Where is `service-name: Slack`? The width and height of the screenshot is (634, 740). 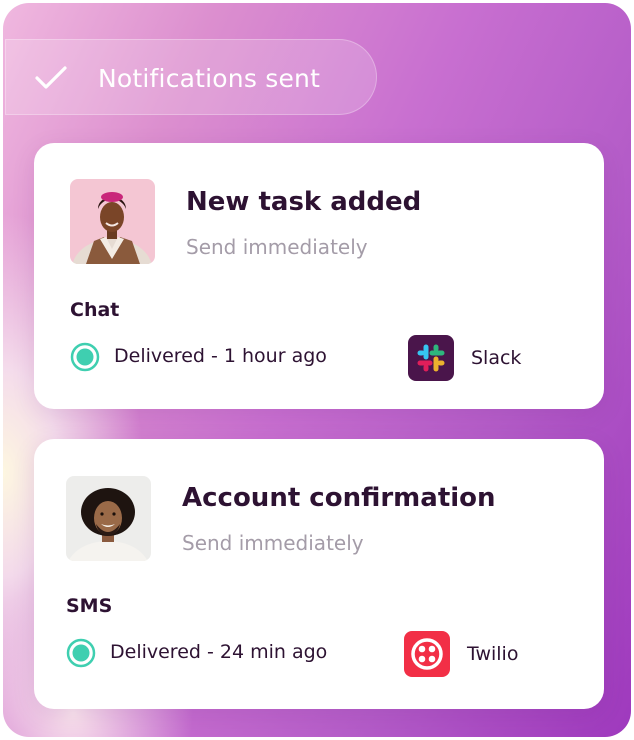 service-name: Slack is located at coordinates (496, 358).